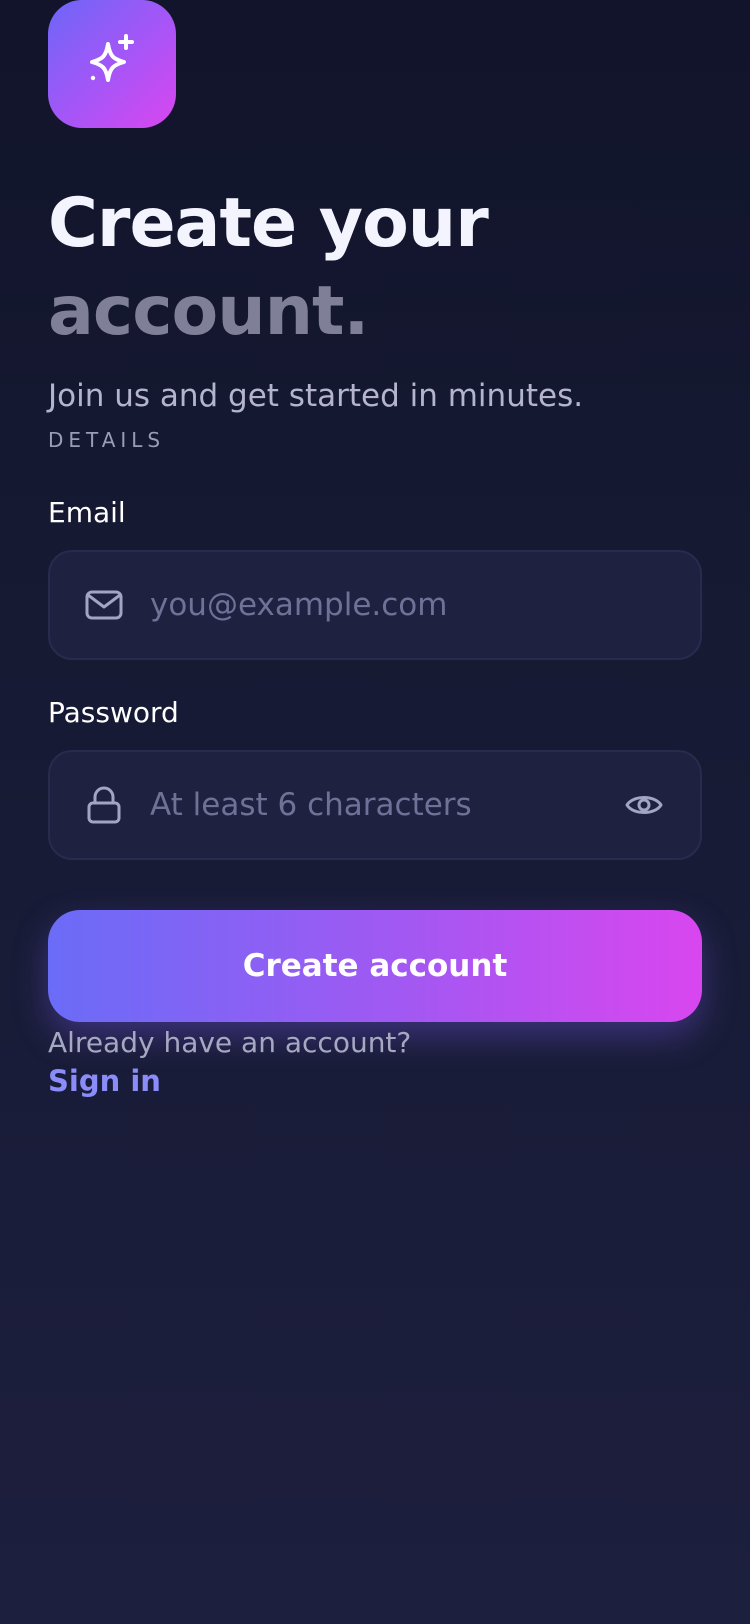 This screenshot has width=750, height=1624. I want to click on password-input, so click(385, 805).